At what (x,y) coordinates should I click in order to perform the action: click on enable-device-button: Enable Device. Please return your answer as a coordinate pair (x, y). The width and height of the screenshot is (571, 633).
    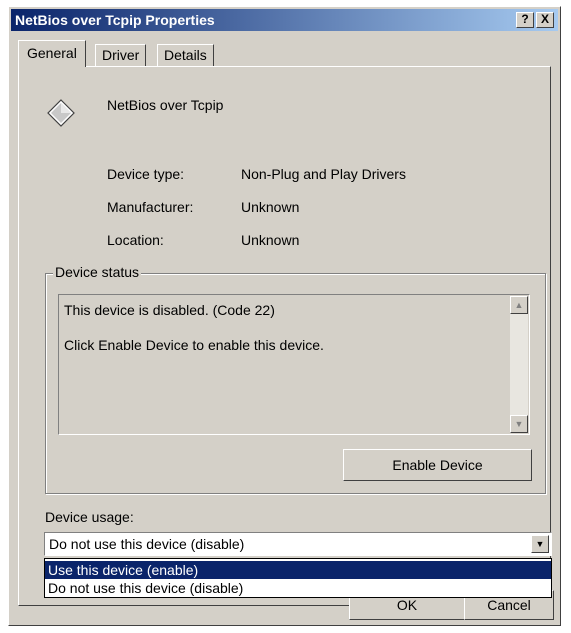
    Looking at the image, I should click on (437, 465).